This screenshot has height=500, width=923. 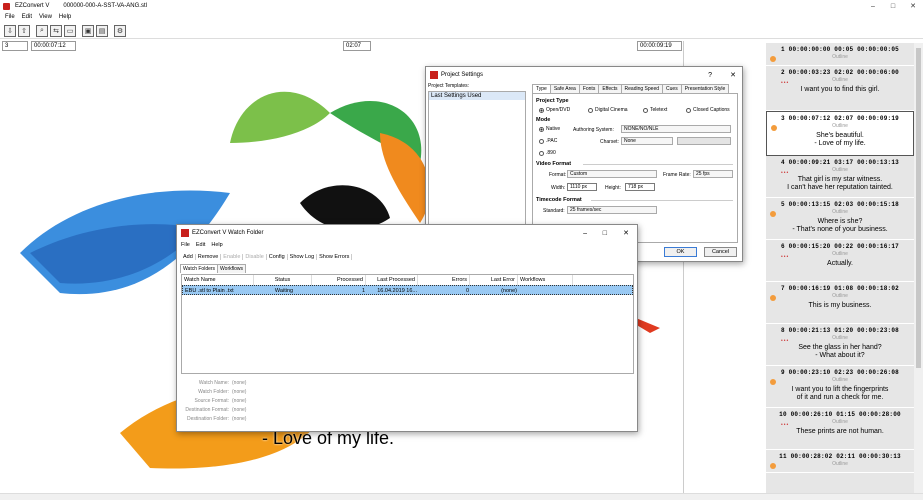 I want to click on radio-pac: .PAC, so click(x=548, y=141).